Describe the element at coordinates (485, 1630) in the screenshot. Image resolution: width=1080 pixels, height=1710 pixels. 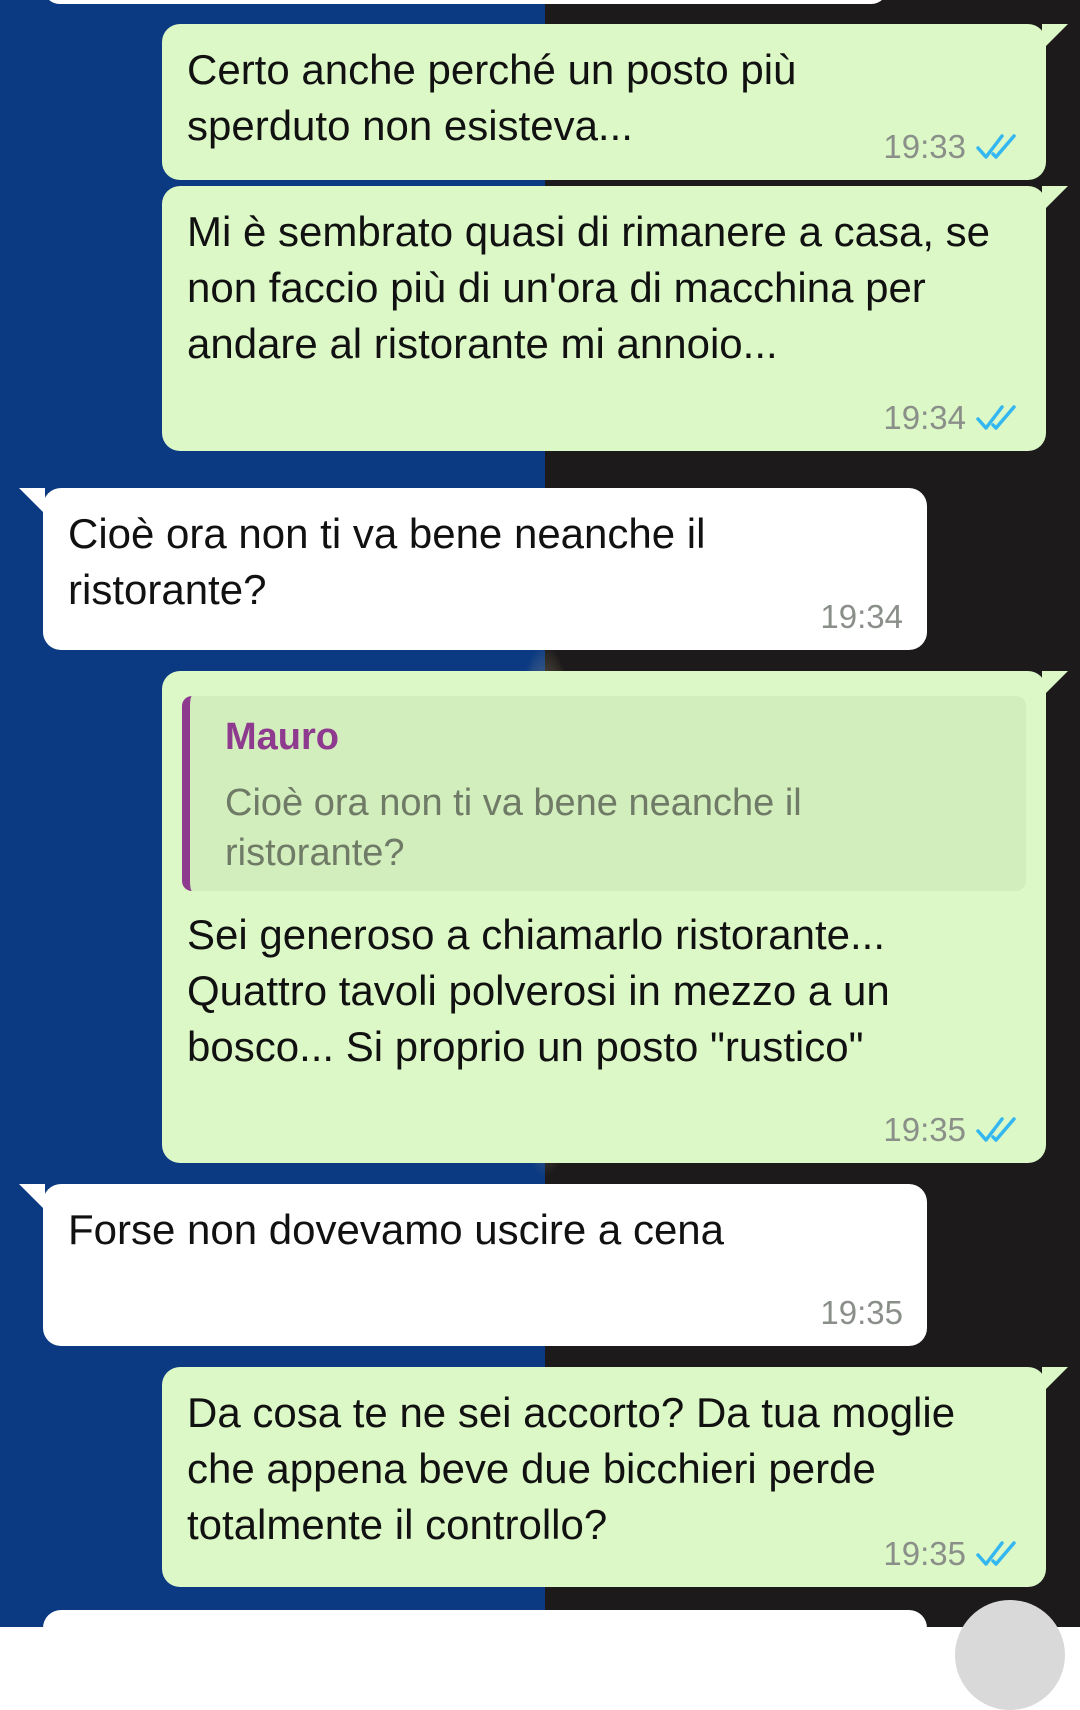
I see `next-message-bubble` at that location.